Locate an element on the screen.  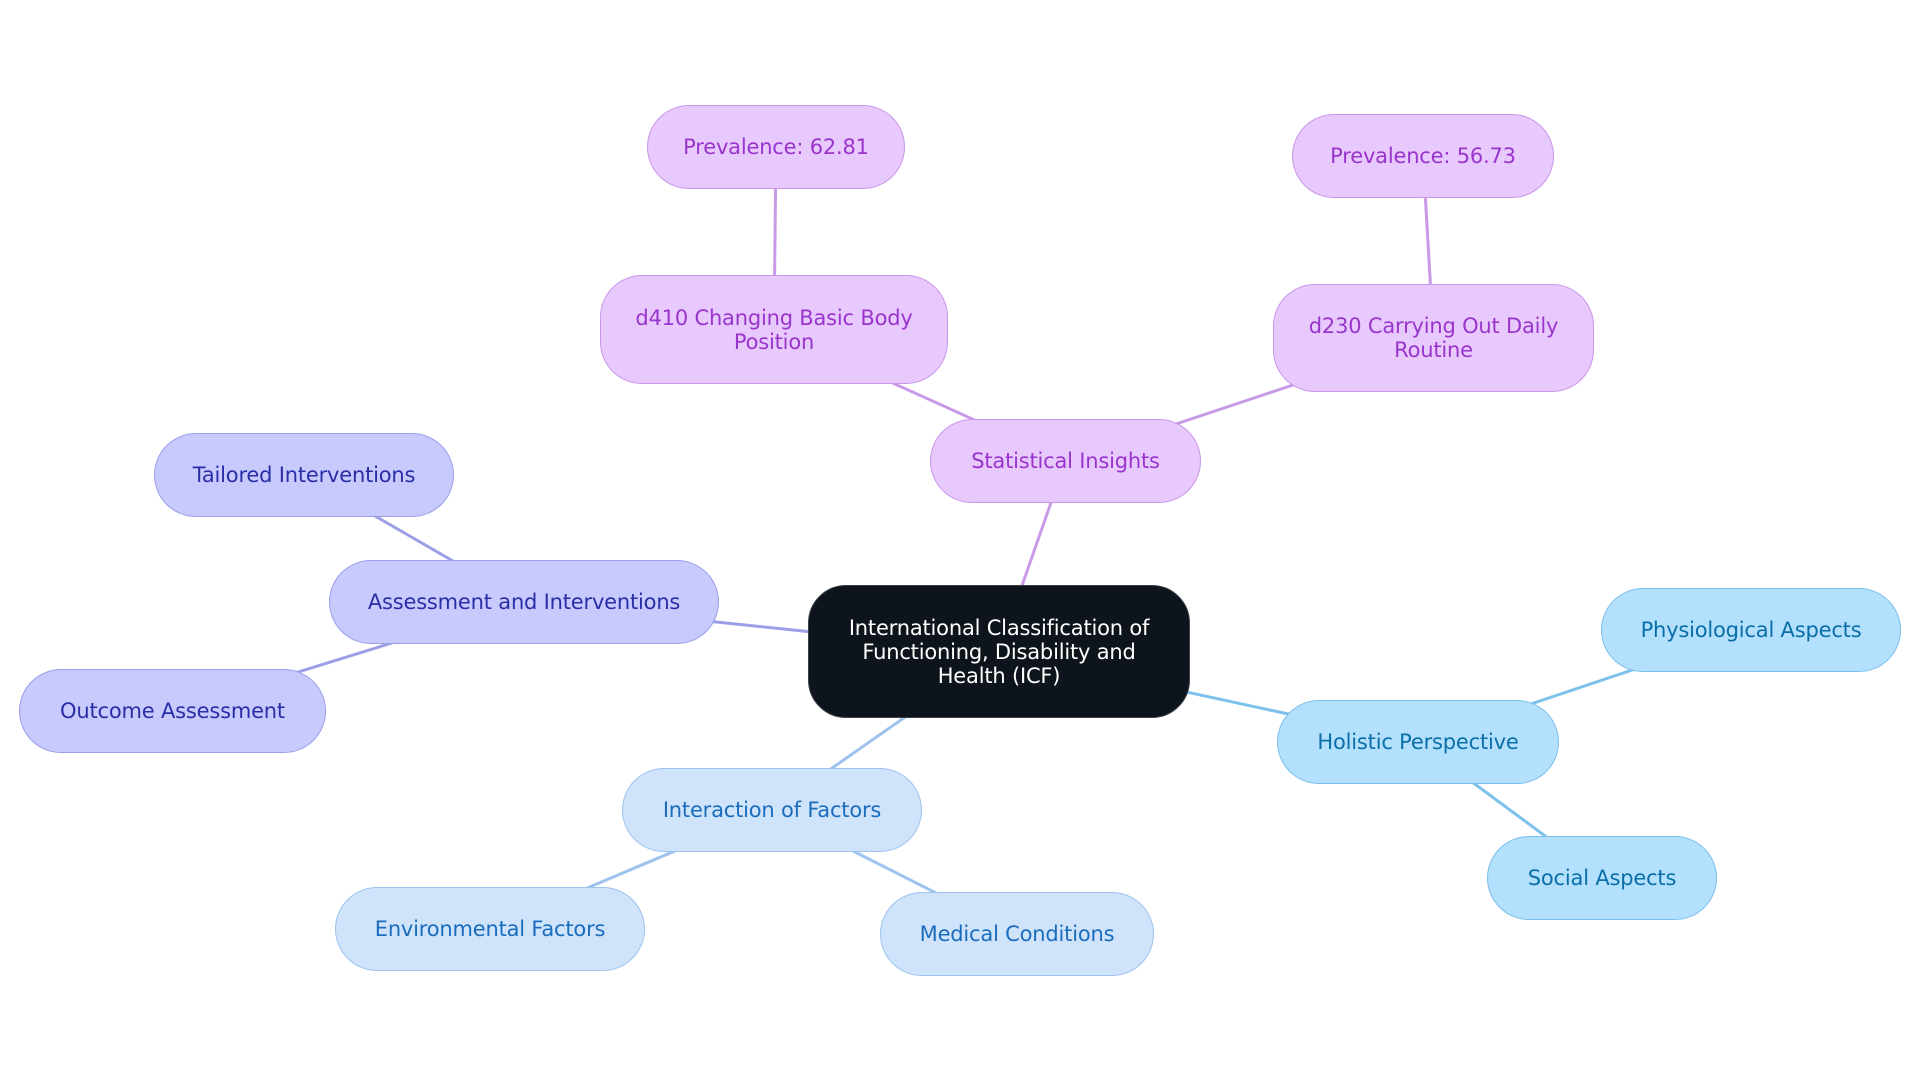
node-label: Social Aspects is located at coordinates (1602, 878).